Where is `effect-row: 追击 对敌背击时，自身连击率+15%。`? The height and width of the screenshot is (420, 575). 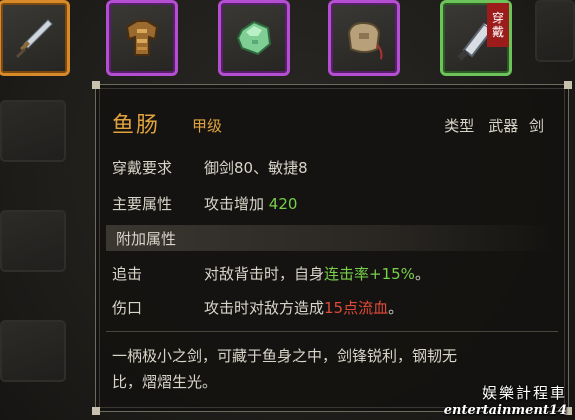 effect-row: 追击 对敌背击时，自身连击率+15%。 is located at coordinates (271, 273).